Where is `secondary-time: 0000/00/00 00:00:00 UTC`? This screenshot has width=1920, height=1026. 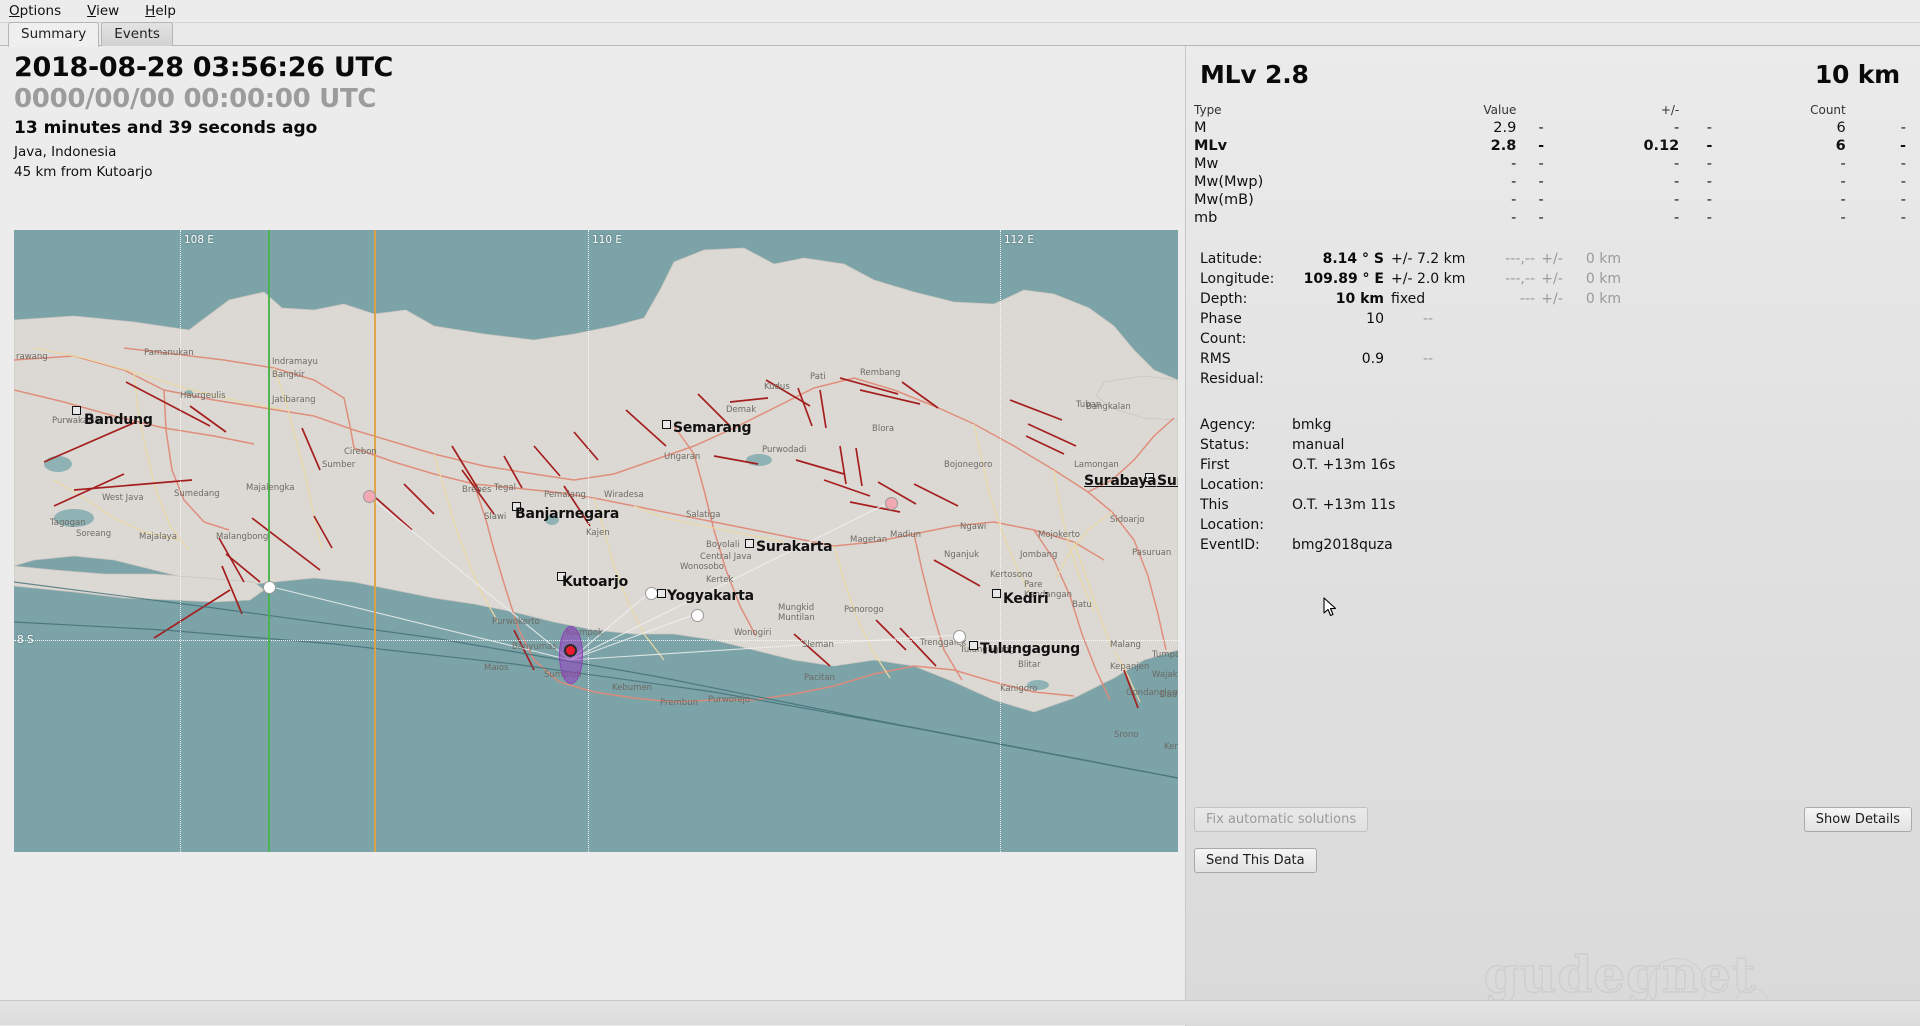
secondary-time: 0000/00/00 00:00:00 UTC is located at coordinates (195, 98).